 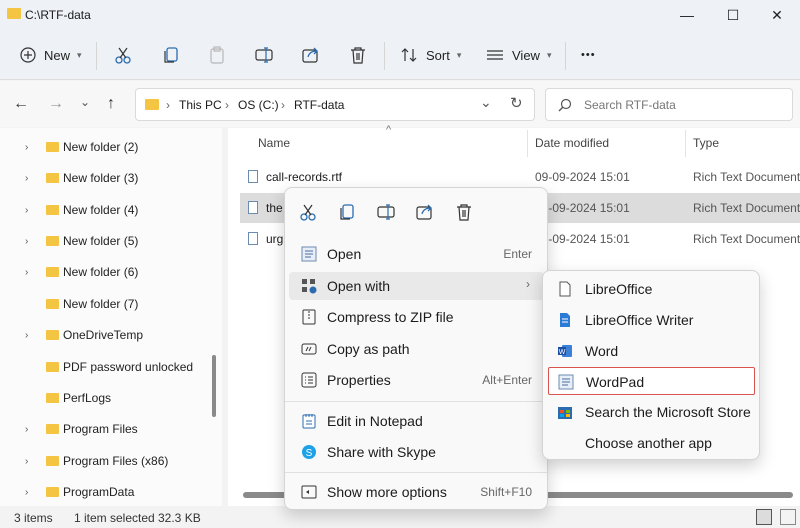 I want to click on breadcrumb-this-pc: This PC, so click(x=200, y=105).